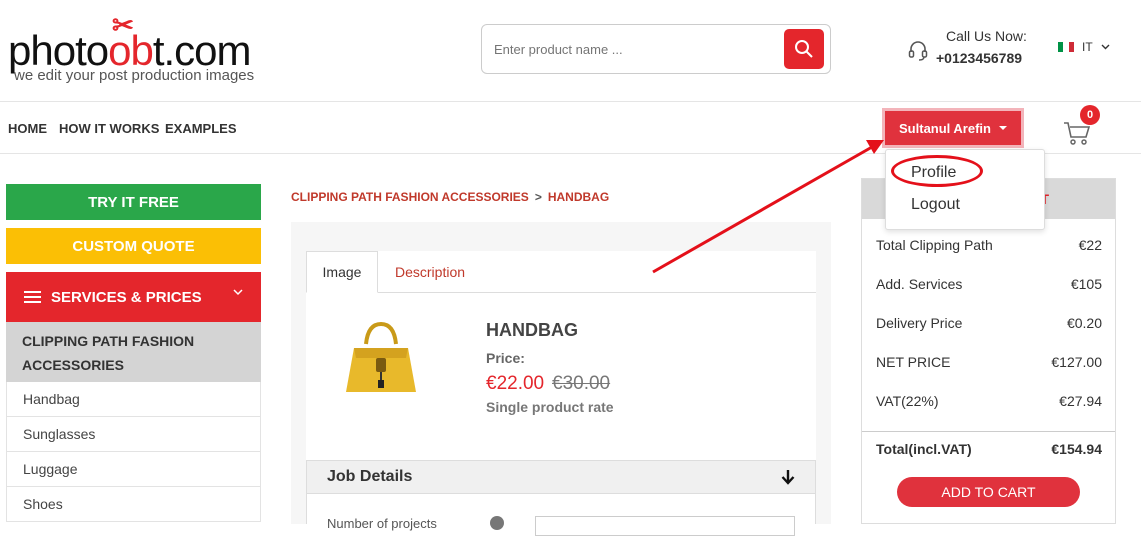  I want to click on summary-value: €22, so click(1090, 245).